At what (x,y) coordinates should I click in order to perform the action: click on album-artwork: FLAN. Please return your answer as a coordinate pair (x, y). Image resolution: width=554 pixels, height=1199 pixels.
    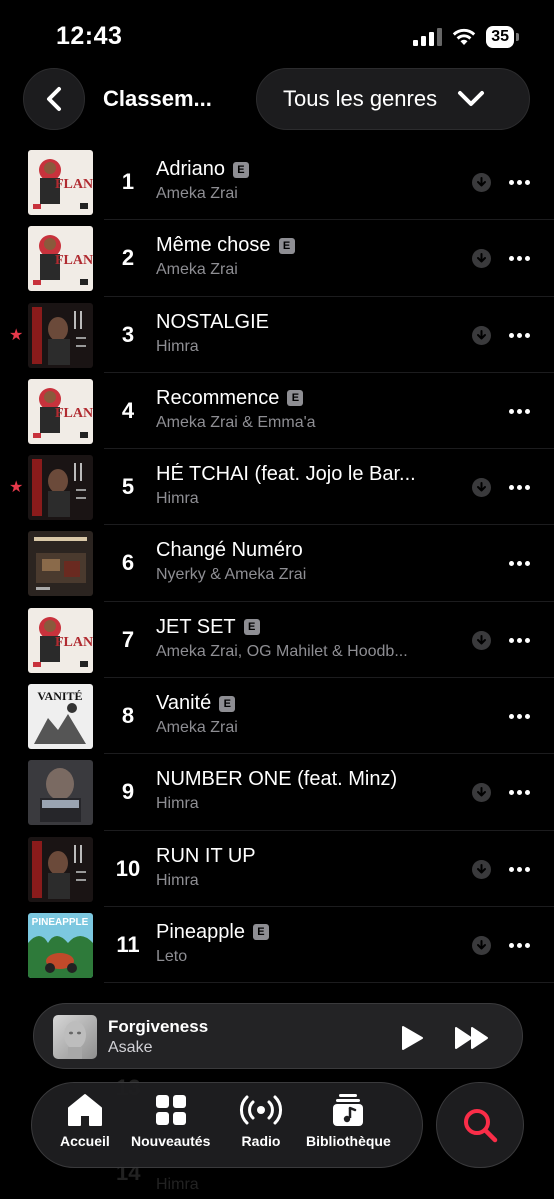
    Looking at the image, I should click on (60, 411).